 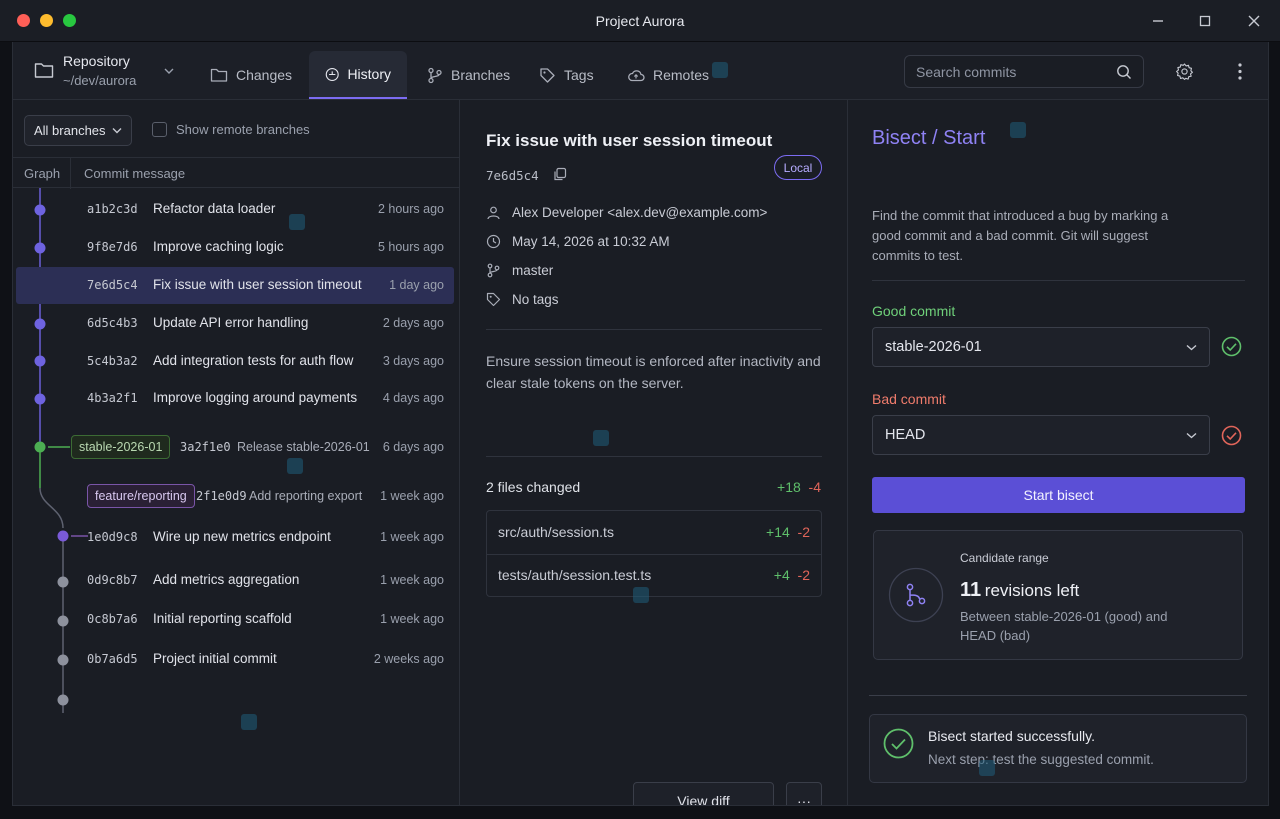 What do you see at coordinates (257, 284) in the screenshot?
I see `commit-message: Fix issue with user session timeout` at bounding box center [257, 284].